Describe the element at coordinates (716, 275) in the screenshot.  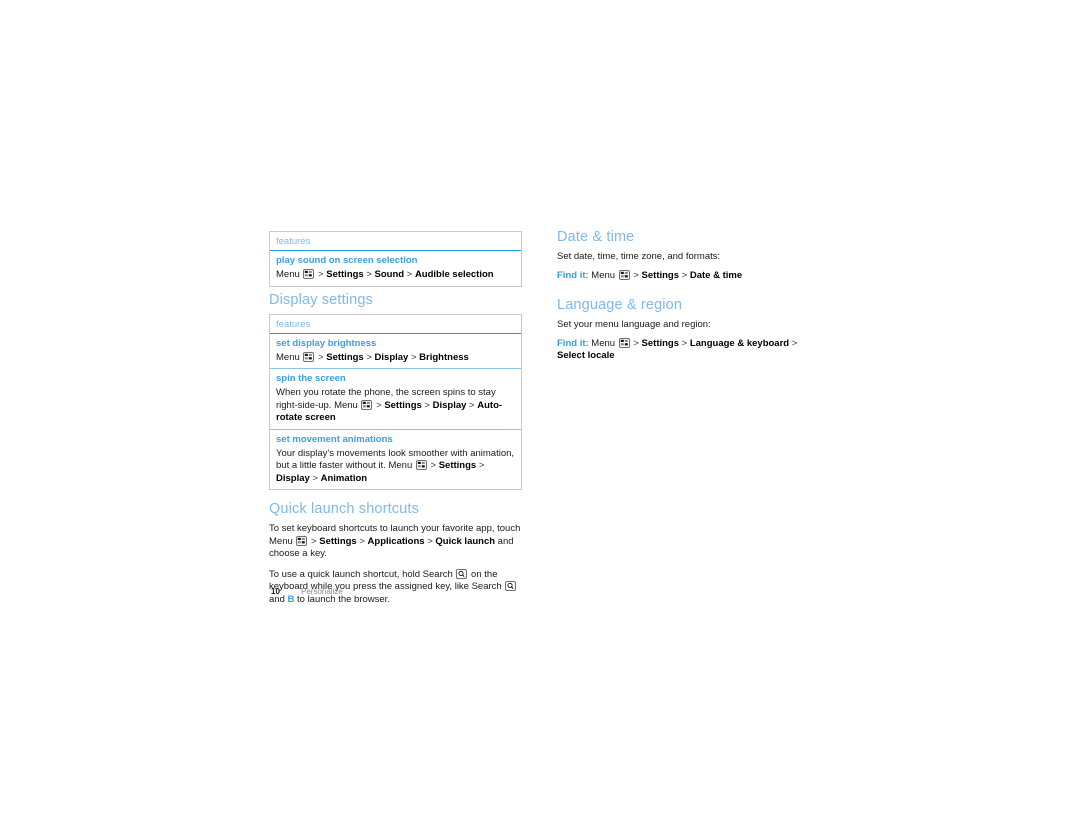
I see `menu-path-item: Date & time` at that location.